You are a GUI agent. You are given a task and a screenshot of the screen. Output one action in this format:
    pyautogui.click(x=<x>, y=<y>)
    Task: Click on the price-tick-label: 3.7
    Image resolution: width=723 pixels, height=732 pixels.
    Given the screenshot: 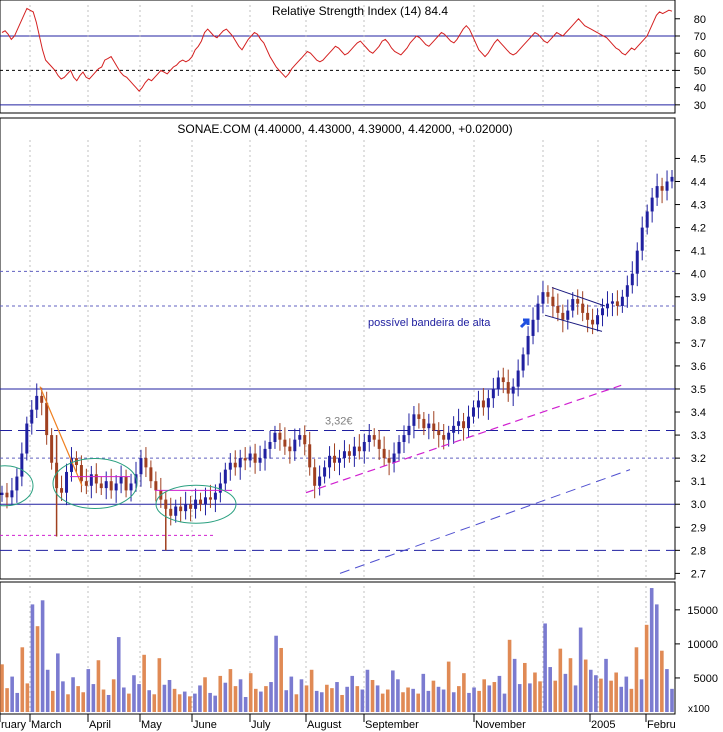 What is the action you would take?
    pyautogui.click(x=698, y=344)
    